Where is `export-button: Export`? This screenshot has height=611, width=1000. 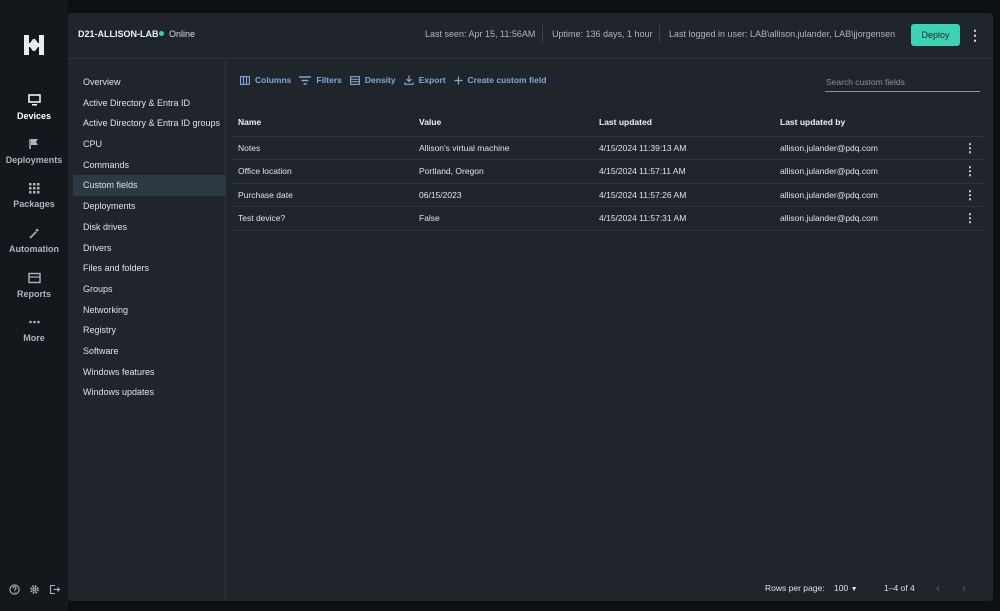
export-button: Export is located at coordinates (425, 80).